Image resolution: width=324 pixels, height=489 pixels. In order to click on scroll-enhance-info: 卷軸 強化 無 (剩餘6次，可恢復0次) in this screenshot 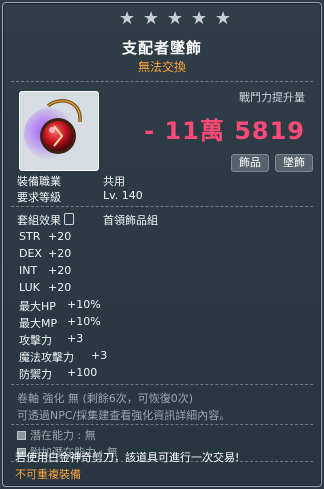, I will do `click(105, 398)`.